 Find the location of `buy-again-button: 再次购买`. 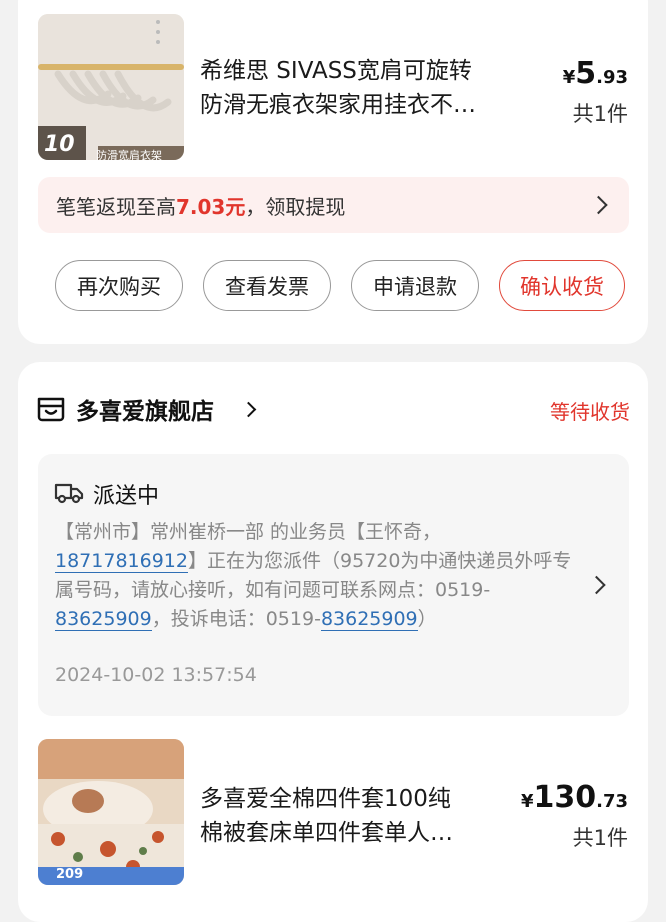

buy-again-button: 再次购买 is located at coordinates (119, 285).